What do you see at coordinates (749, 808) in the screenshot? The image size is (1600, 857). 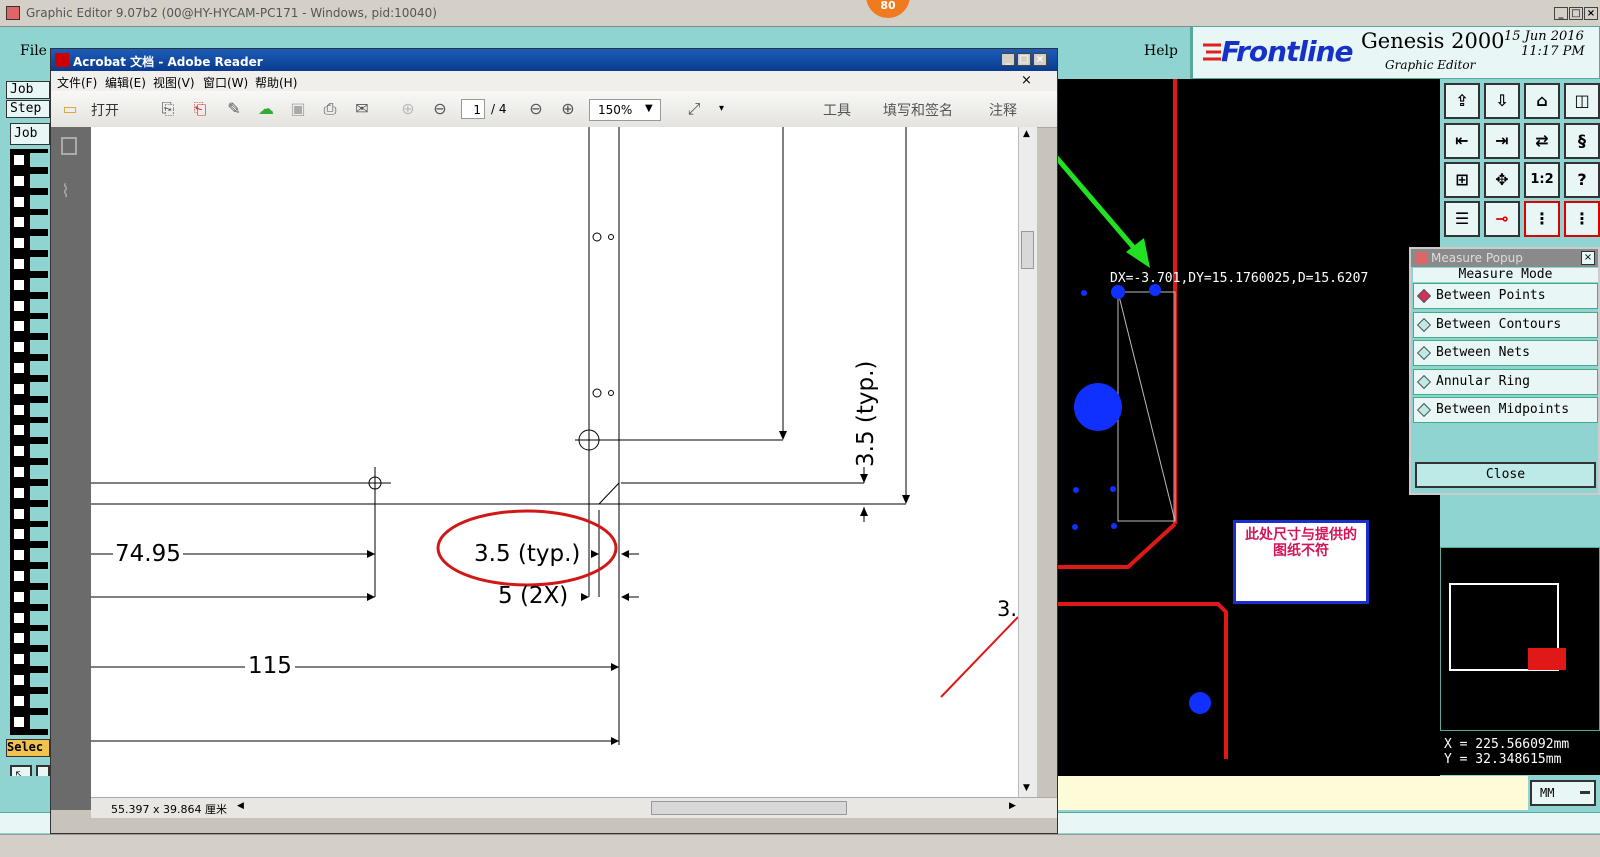 I see `hscroll-thumb` at bounding box center [749, 808].